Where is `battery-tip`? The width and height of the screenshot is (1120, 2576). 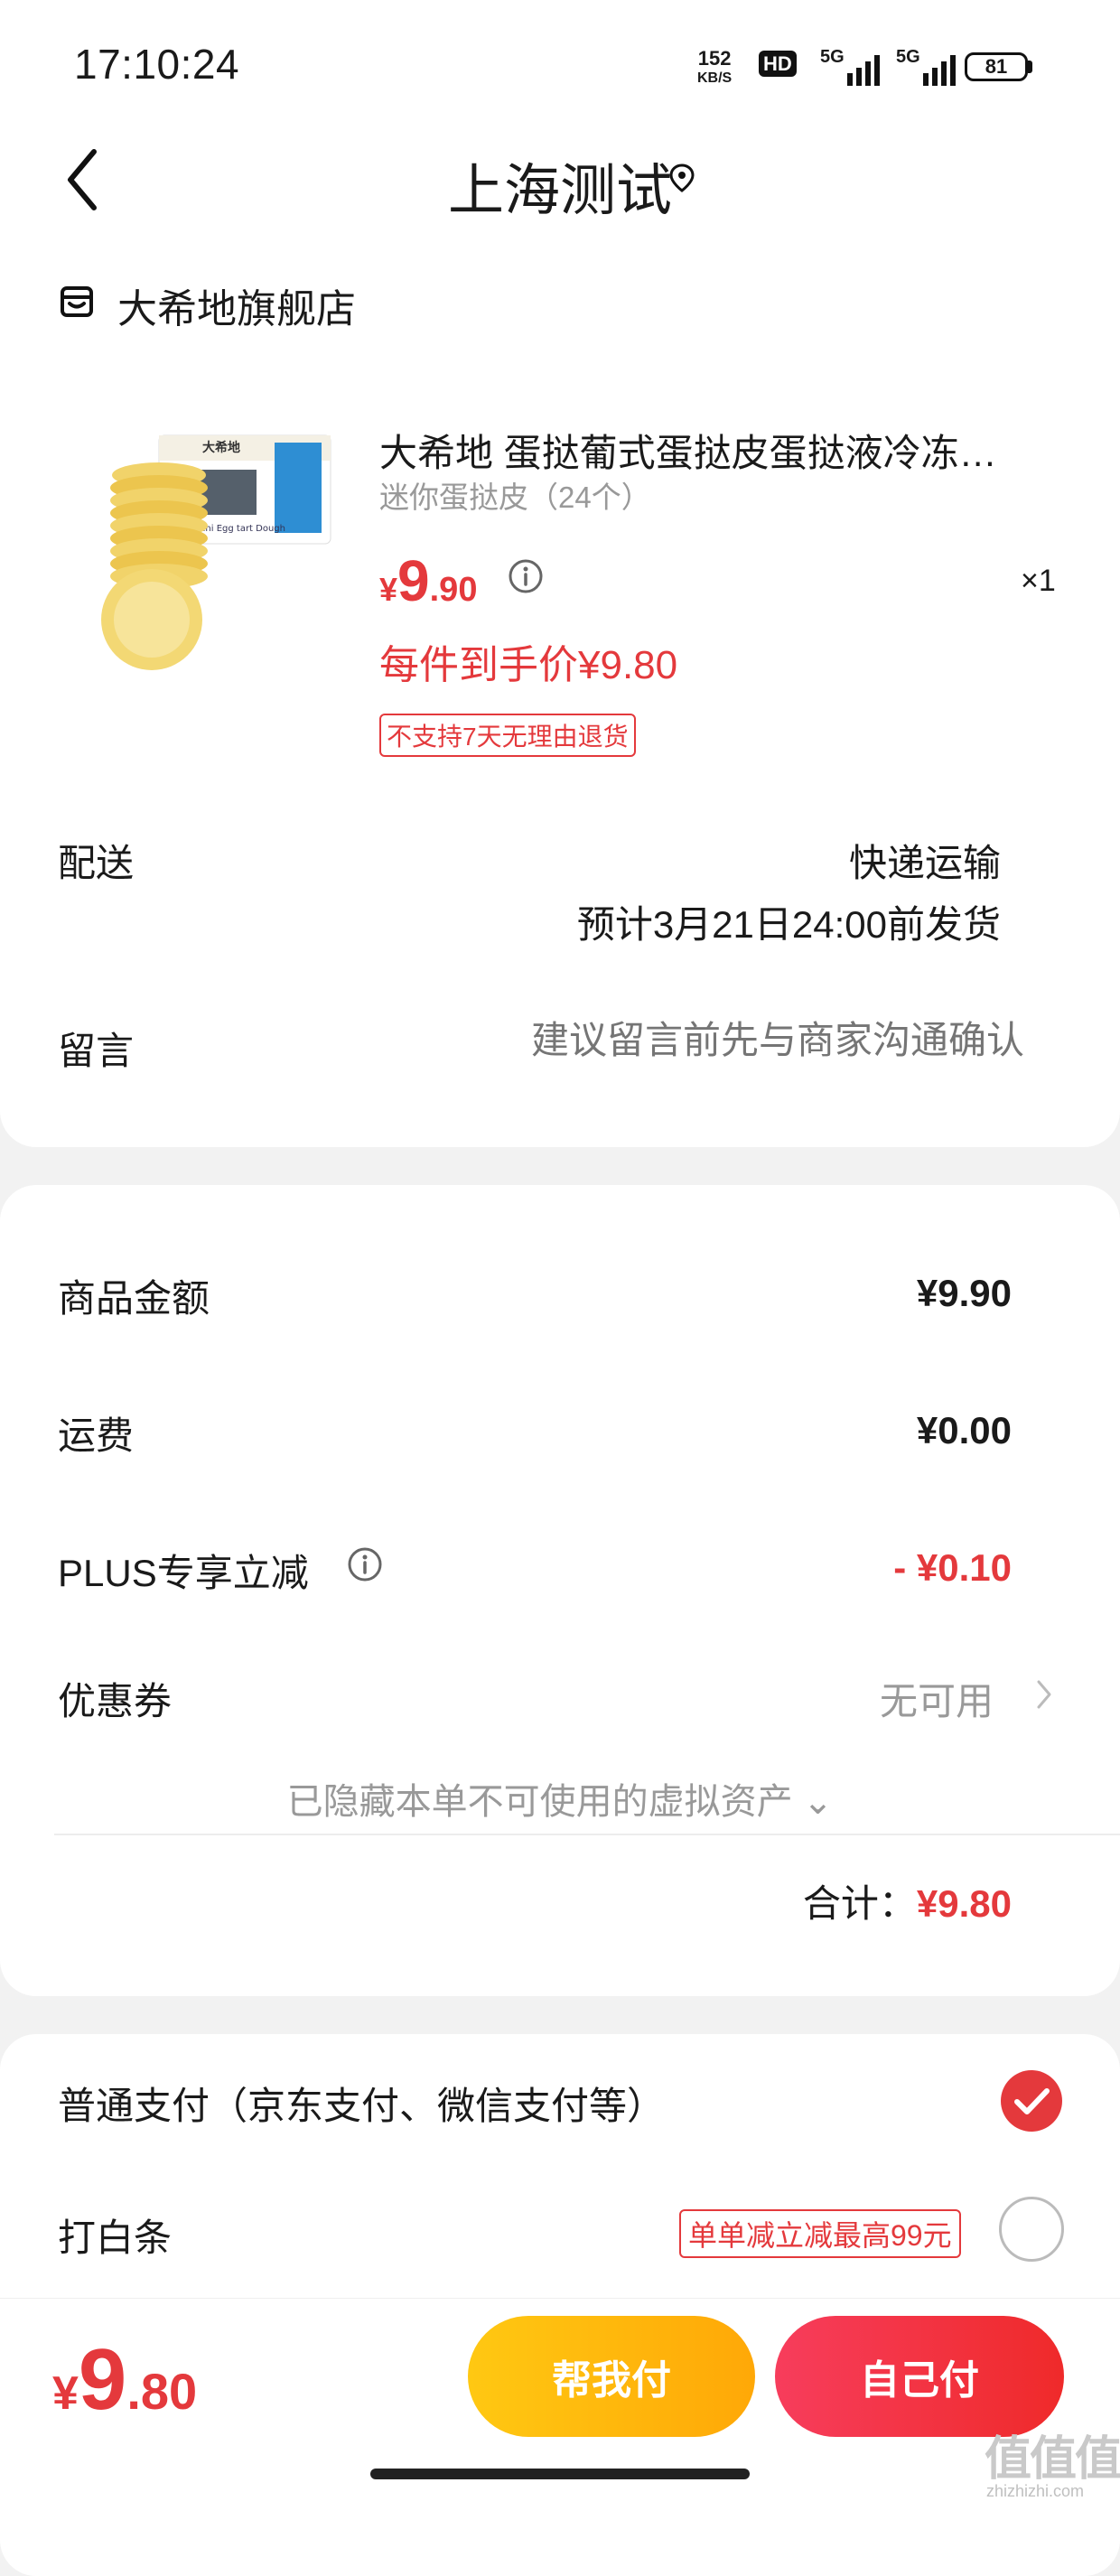 battery-tip is located at coordinates (1030, 67).